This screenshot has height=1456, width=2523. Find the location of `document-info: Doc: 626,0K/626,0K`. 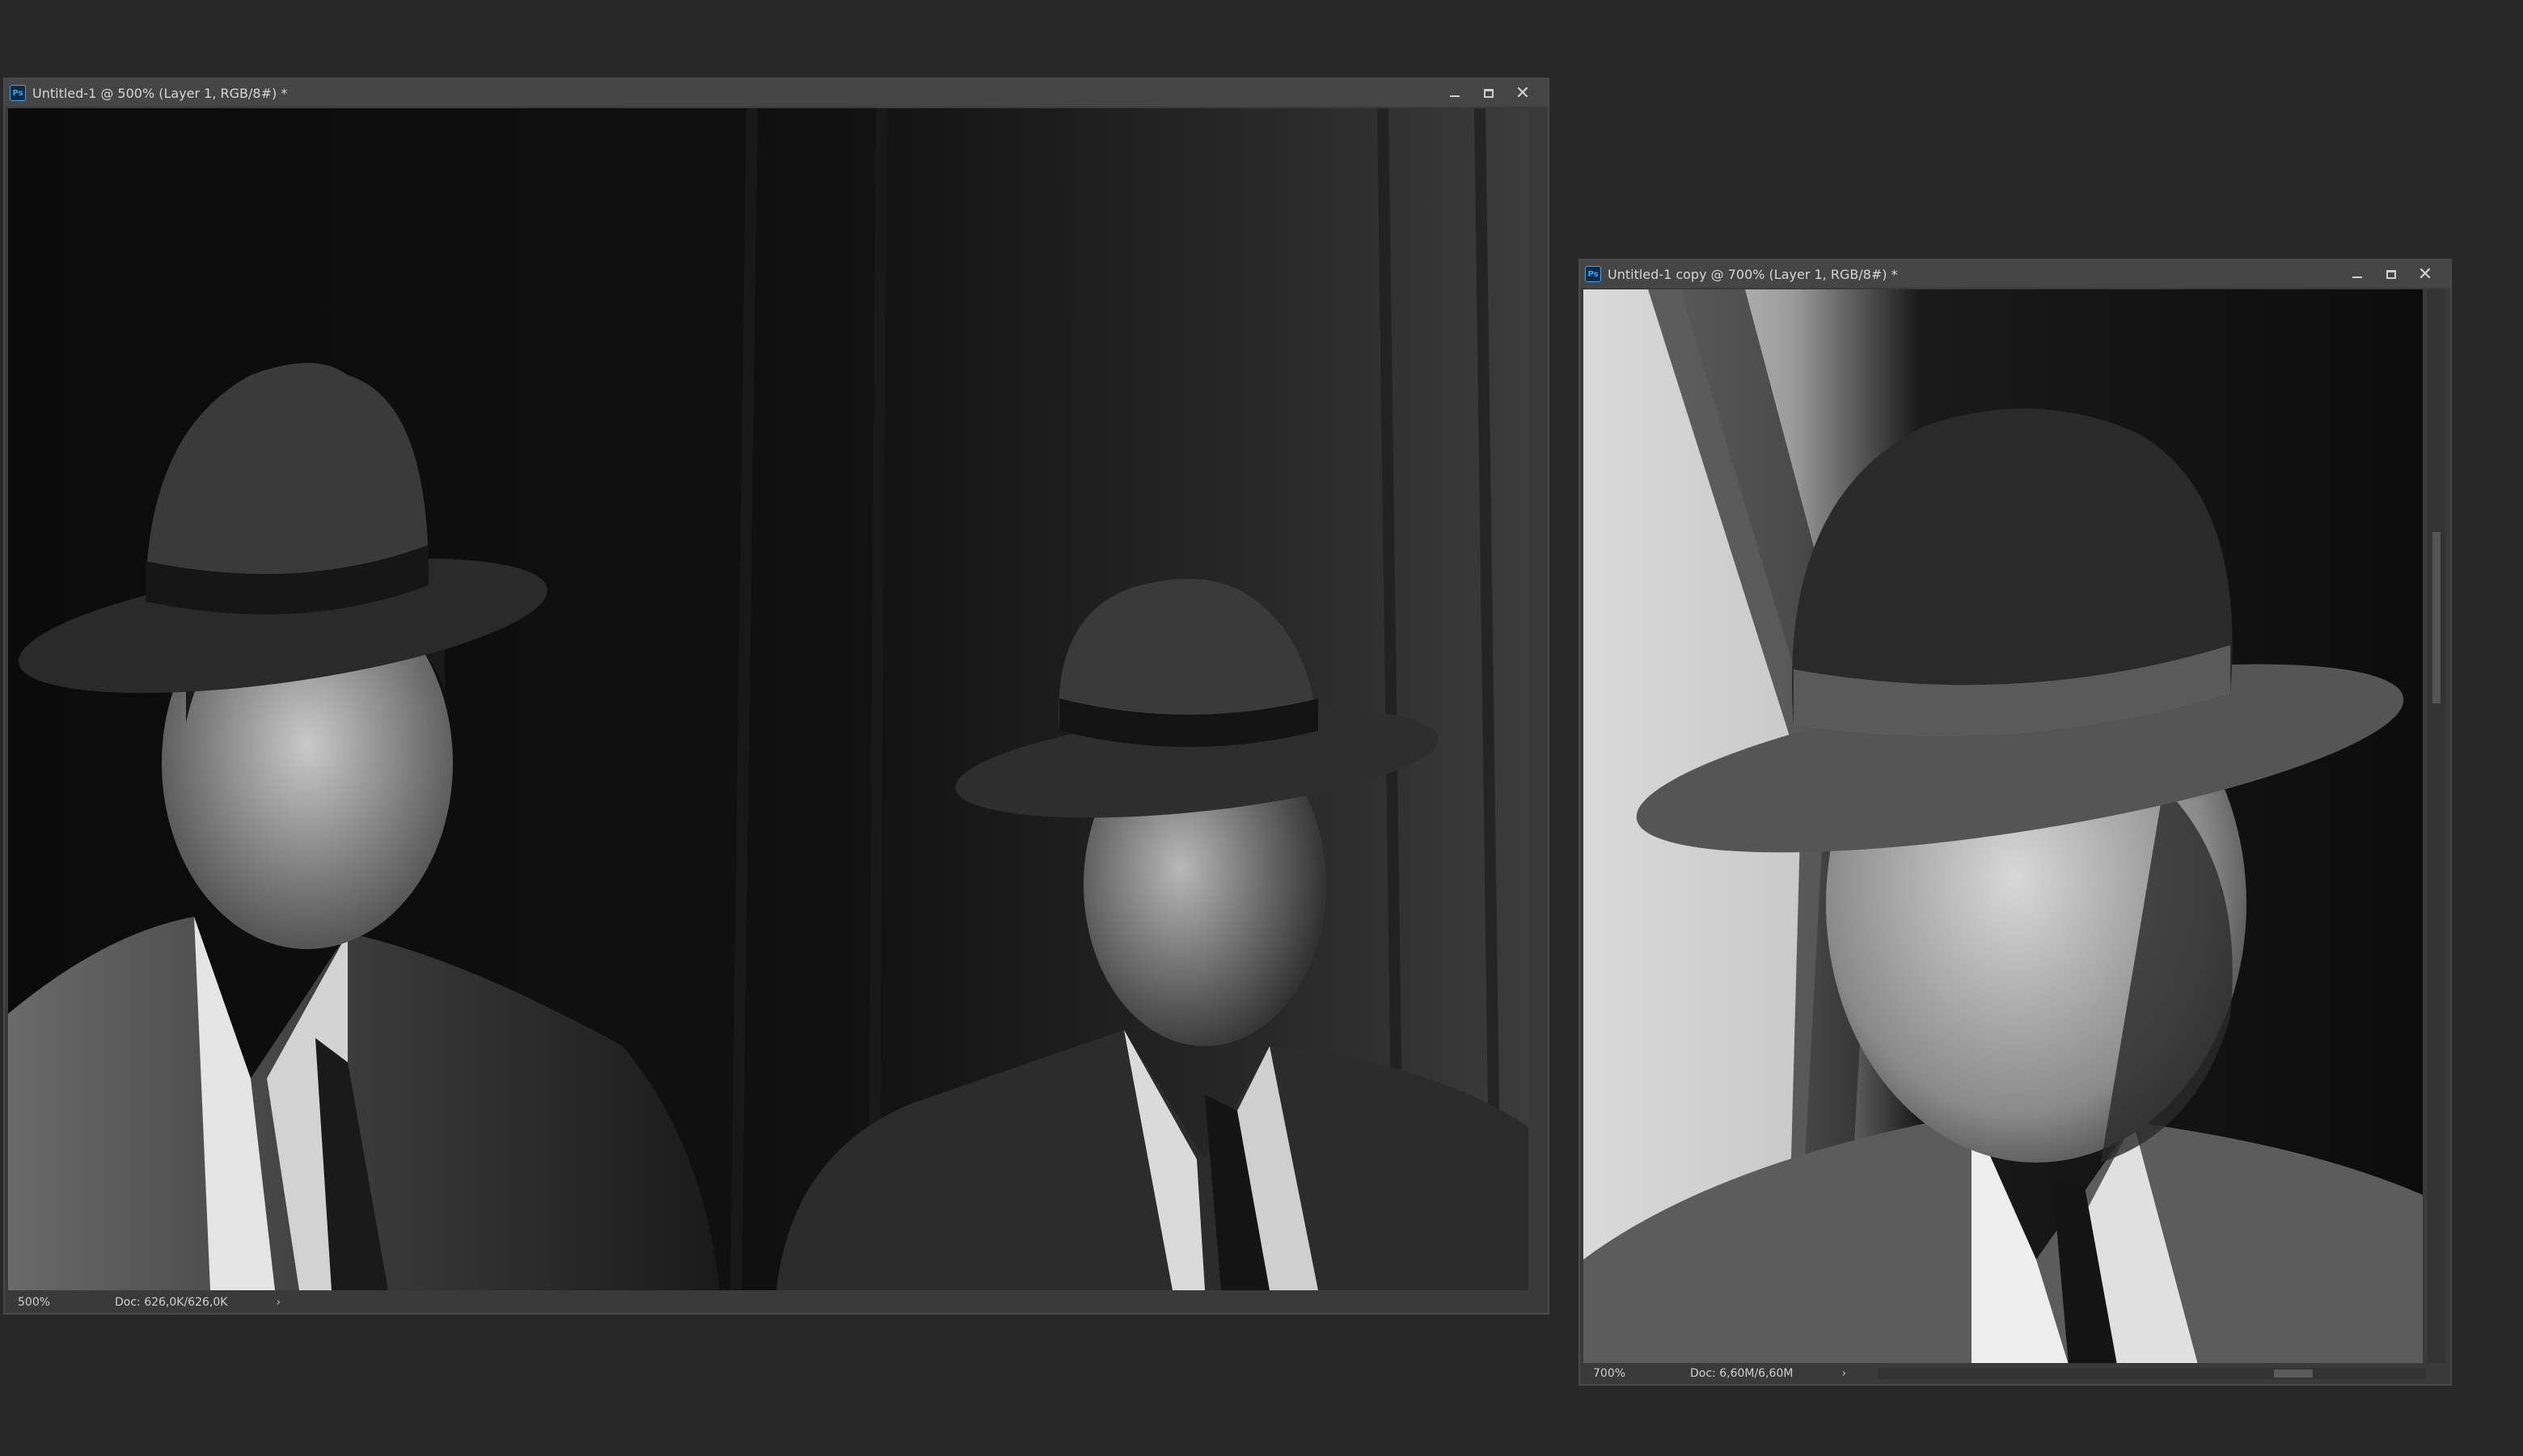

document-info: Doc: 626,0K/626,0K is located at coordinates (172, 1302).